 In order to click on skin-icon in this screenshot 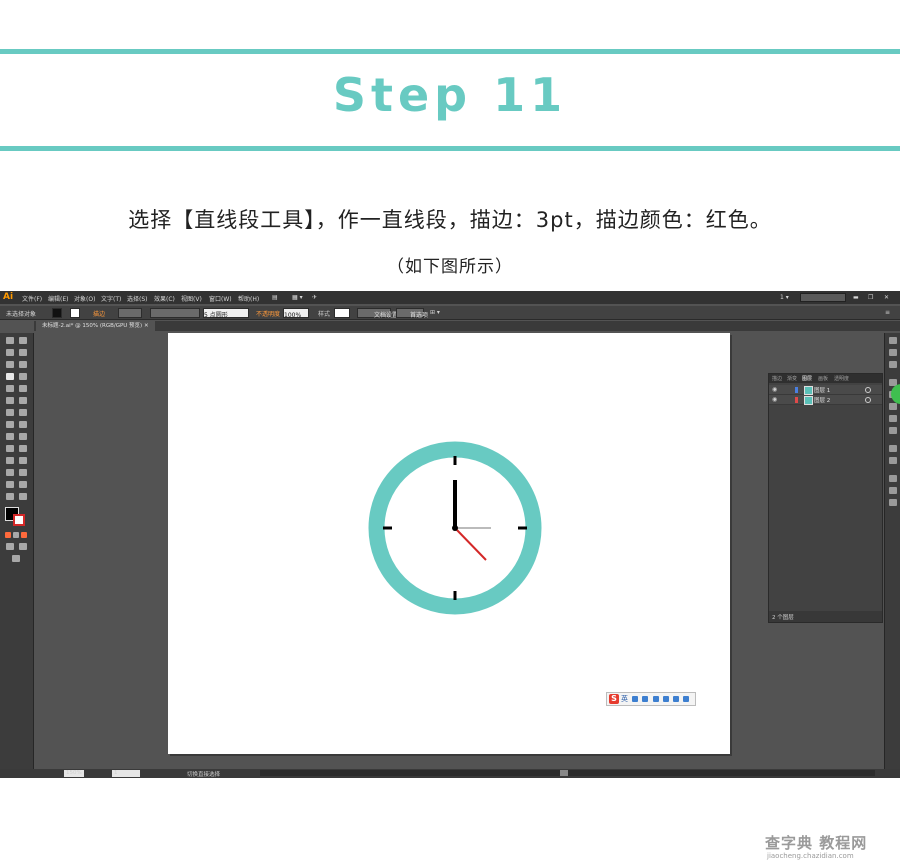, I will do `click(676, 699)`.